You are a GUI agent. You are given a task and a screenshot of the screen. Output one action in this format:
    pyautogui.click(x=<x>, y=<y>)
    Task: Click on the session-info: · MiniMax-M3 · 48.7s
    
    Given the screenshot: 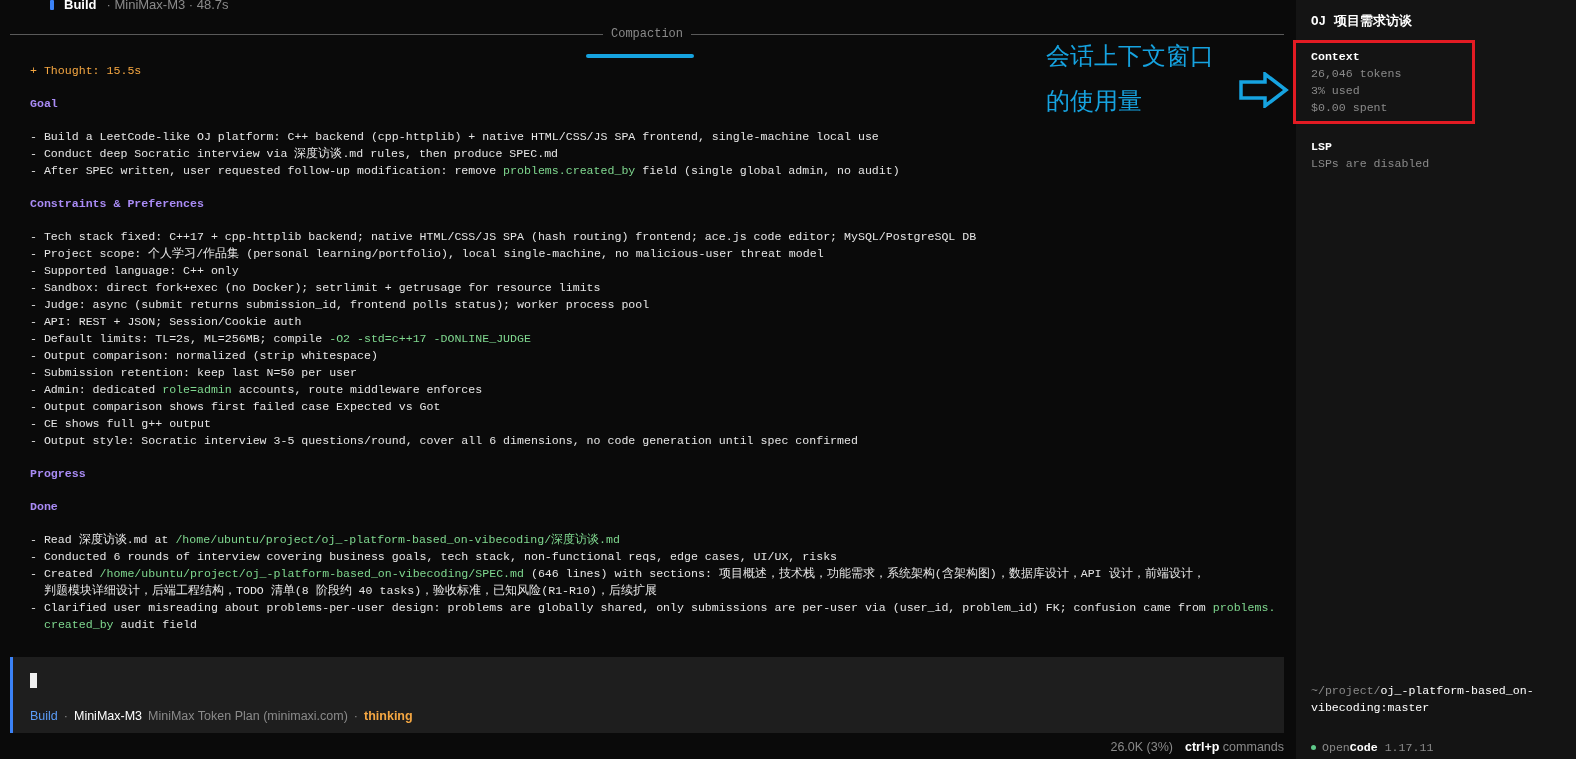 What is the action you would take?
    pyautogui.click(x=167, y=6)
    